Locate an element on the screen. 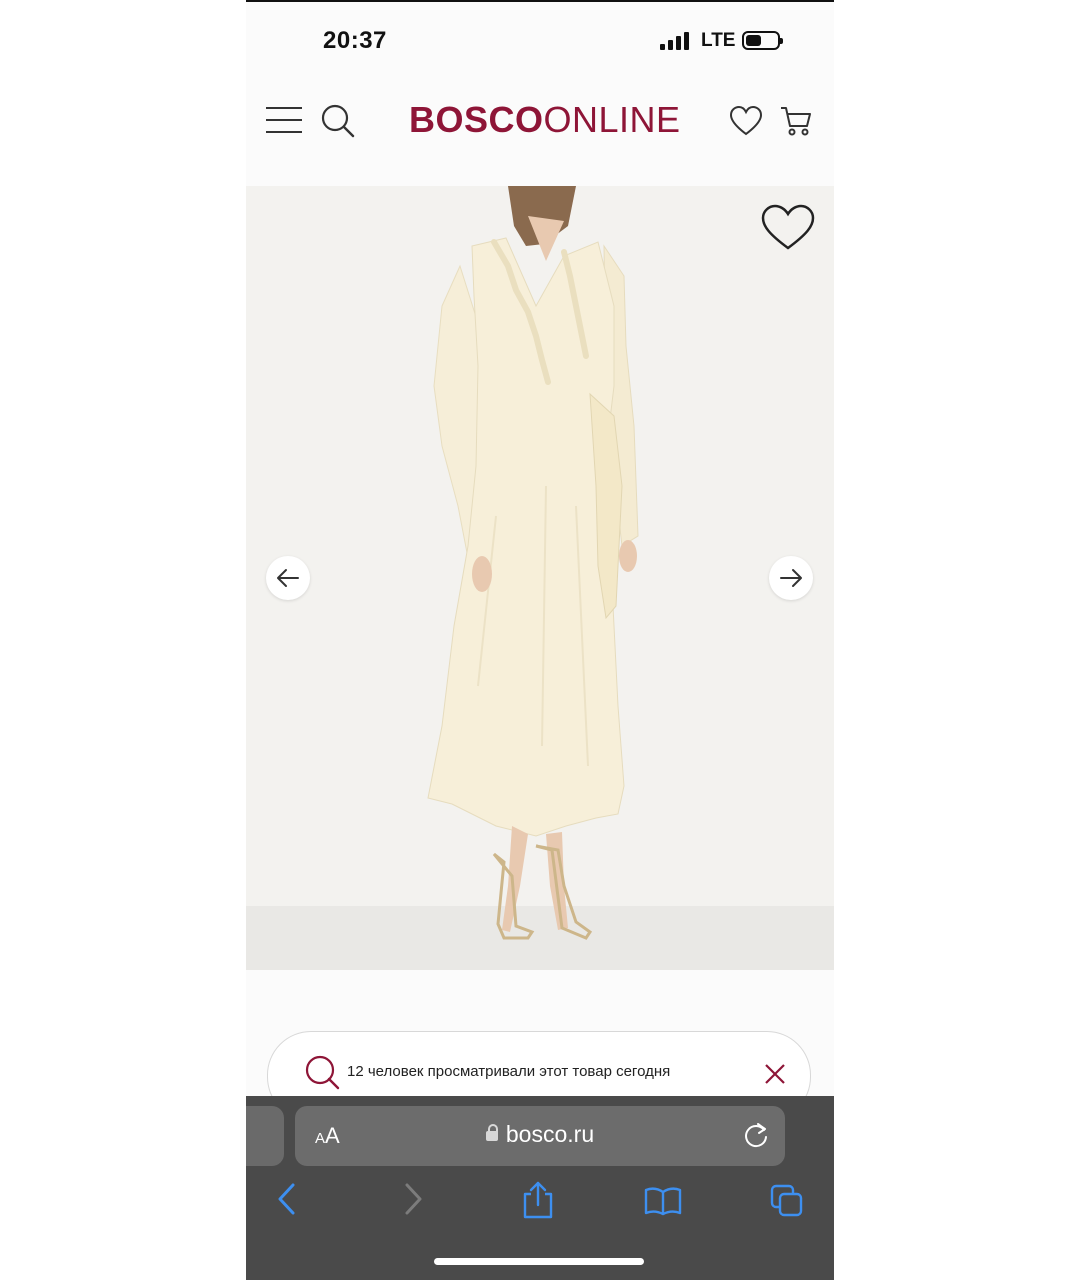 This screenshot has height=1280, width=1080. browser-toolbar: AA bosco.ru is located at coordinates (540, 1188).